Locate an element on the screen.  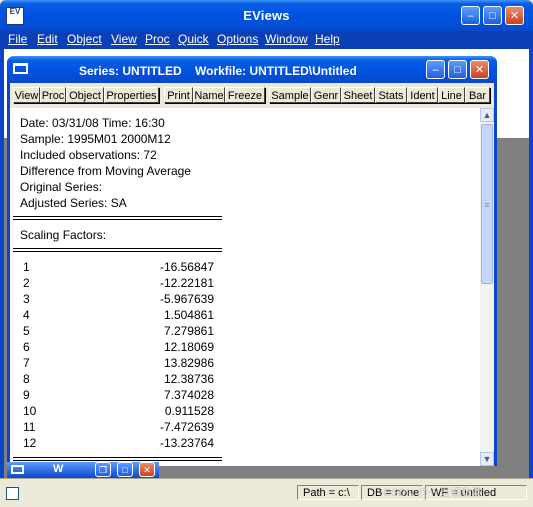
menu-view: View is located at coordinates (124, 39).